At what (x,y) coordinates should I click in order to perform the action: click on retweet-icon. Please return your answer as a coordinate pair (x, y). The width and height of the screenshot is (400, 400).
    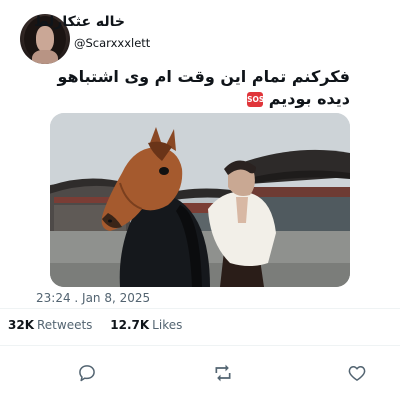
    Looking at the image, I should click on (223, 373).